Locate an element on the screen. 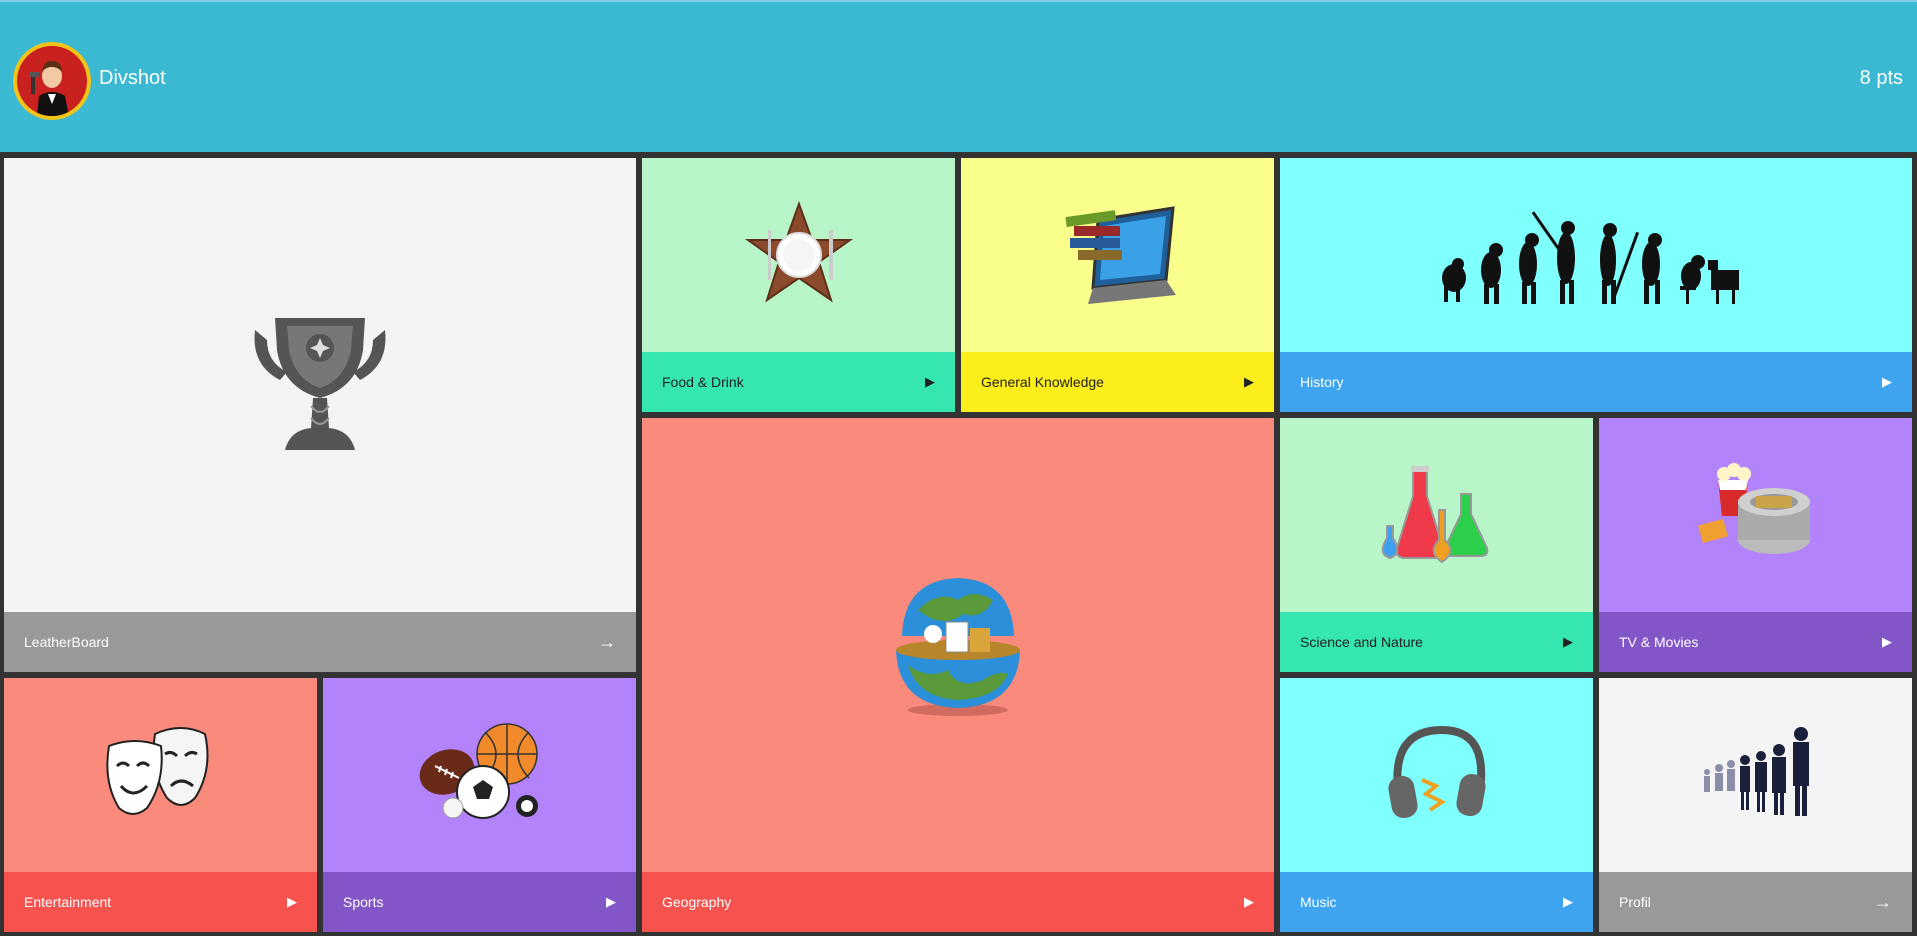 The height and width of the screenshot is (936, 1917). tile-label: History is located at coordinates (1322, 382).